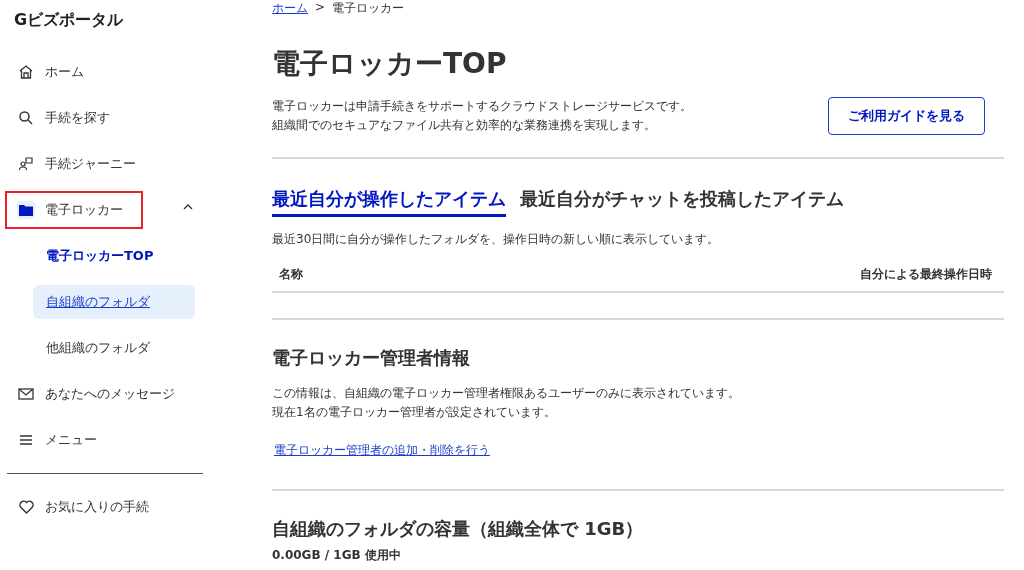 The width and height of the screenshot is (1024, 570). I want to click on nav-item: 手続ジャーニー, so click(76, 164).